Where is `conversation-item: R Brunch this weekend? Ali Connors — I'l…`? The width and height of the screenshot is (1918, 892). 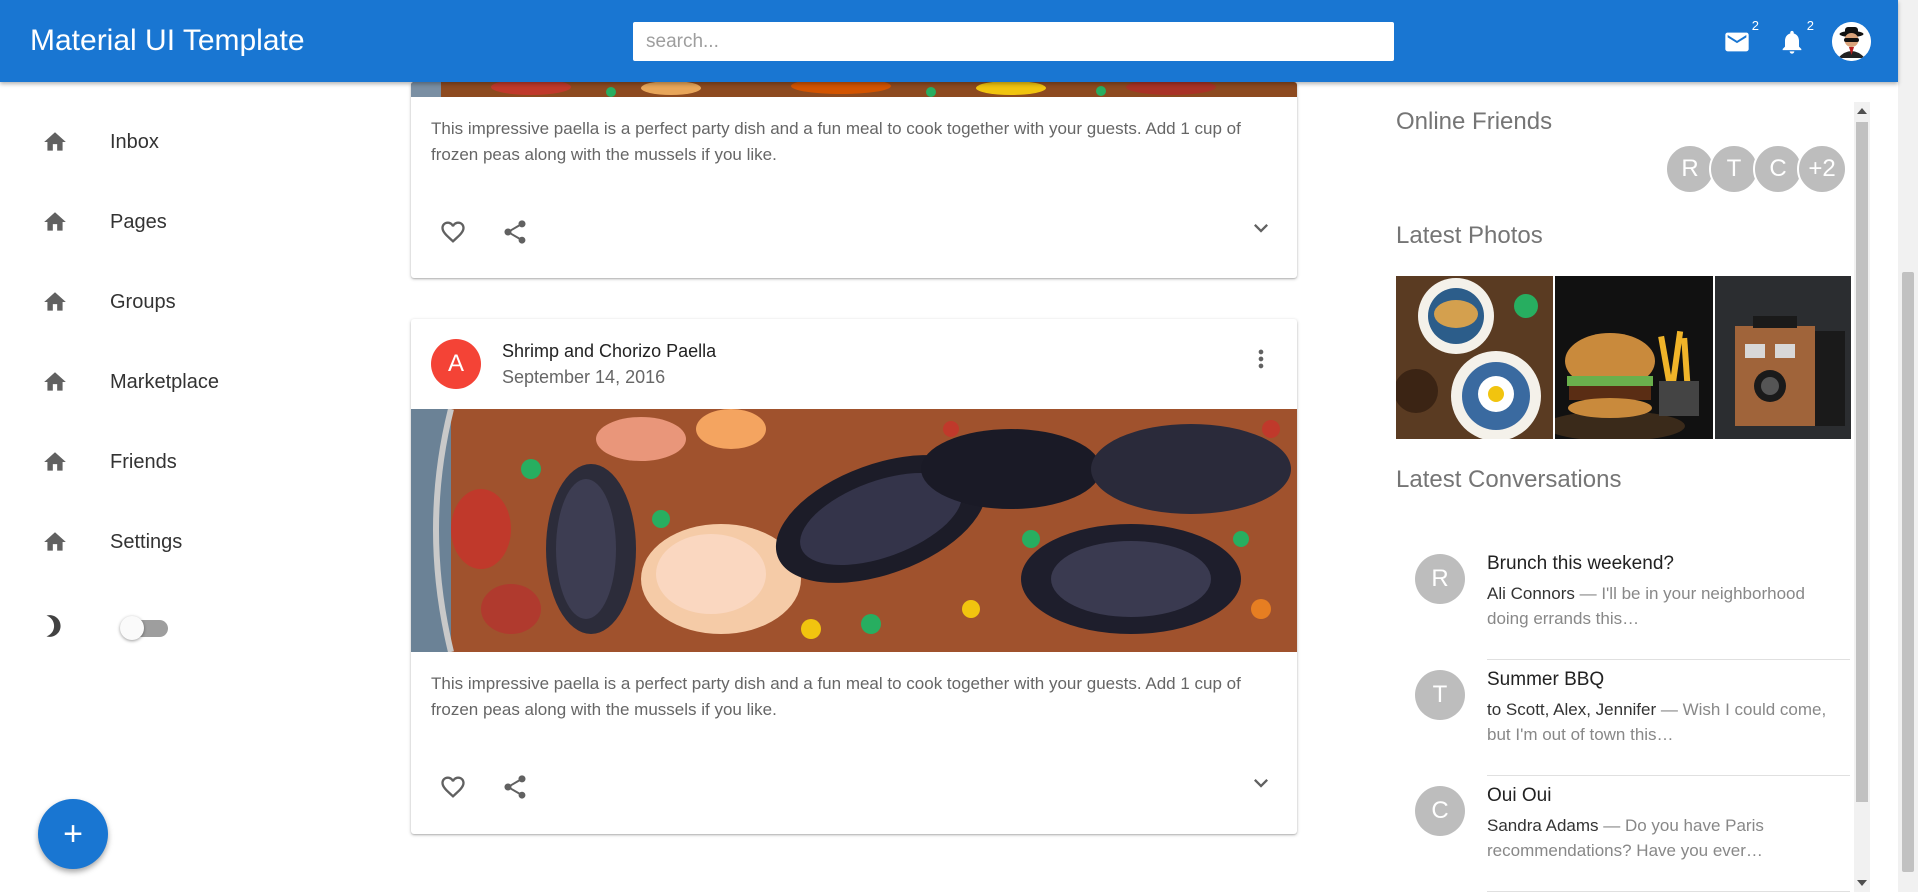
conversation-item: R Brunch this weekend? Ali Connors — I'l… is located at coordinates (1622, 602).